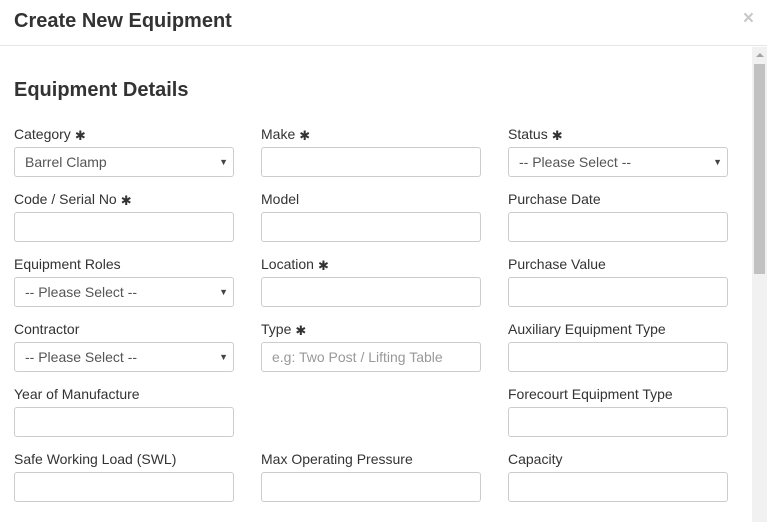  What do you see at coordinates (618, 227) in the screenshot?
I see `purchase-date-input` at bounding box center [618, 227].